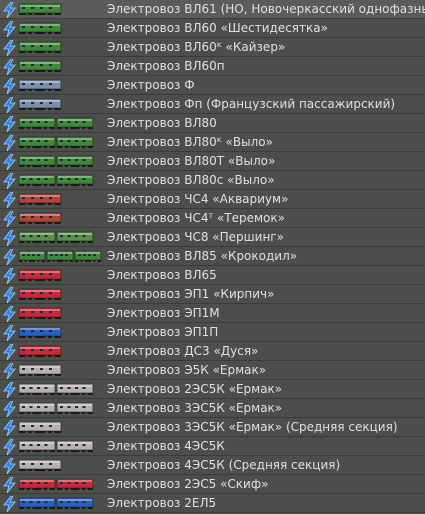 Image resolution: width=425 pixels, height=514 pixels. What do you see at coordinates (163, 313) in the screenshot?
I see `list-item-label: Электровоз ЭП1М` at bounding box center [163, 313].